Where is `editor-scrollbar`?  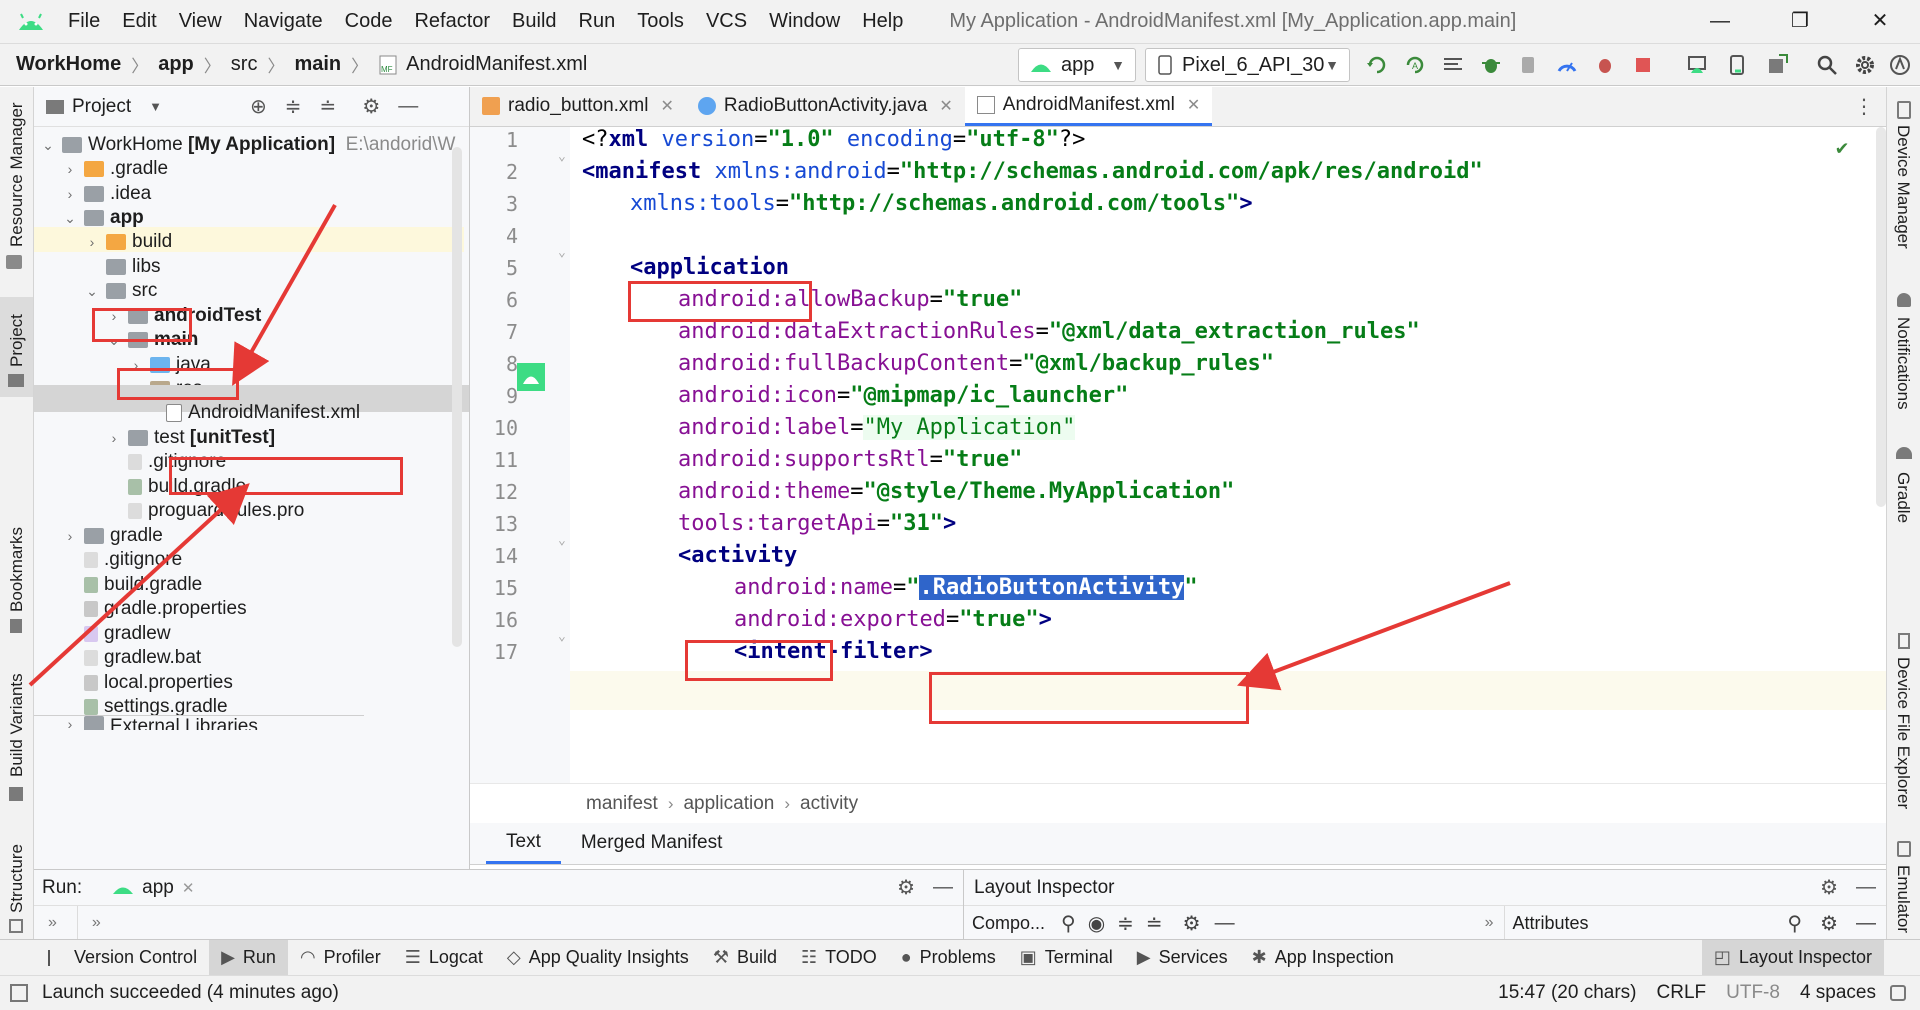
editor-scrollbar is located at coordinates (1881, 317).